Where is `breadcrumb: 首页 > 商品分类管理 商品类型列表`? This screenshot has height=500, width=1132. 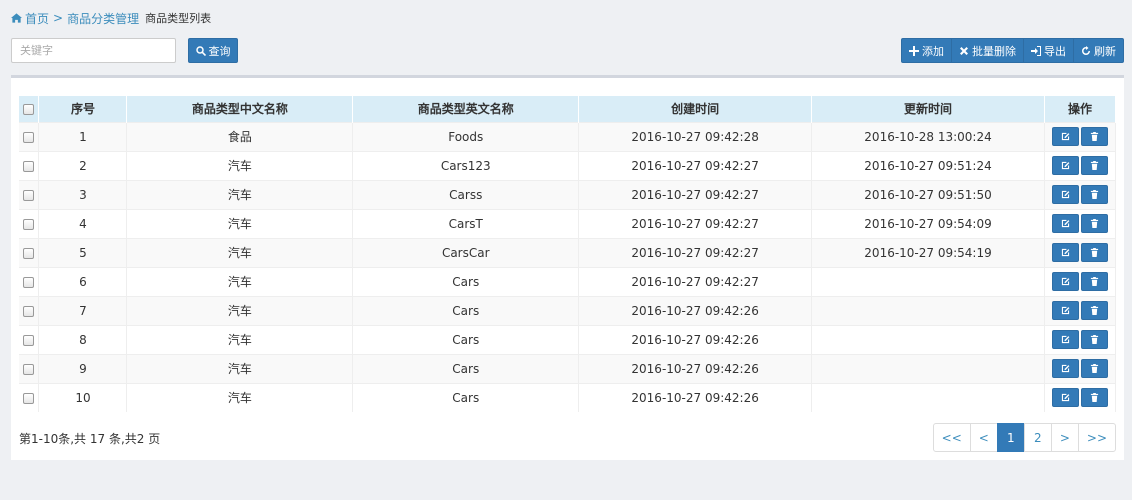 breadcrumb: 首页 > 商品分类管理 商品类型列表 is located at coordinates (111, 18).